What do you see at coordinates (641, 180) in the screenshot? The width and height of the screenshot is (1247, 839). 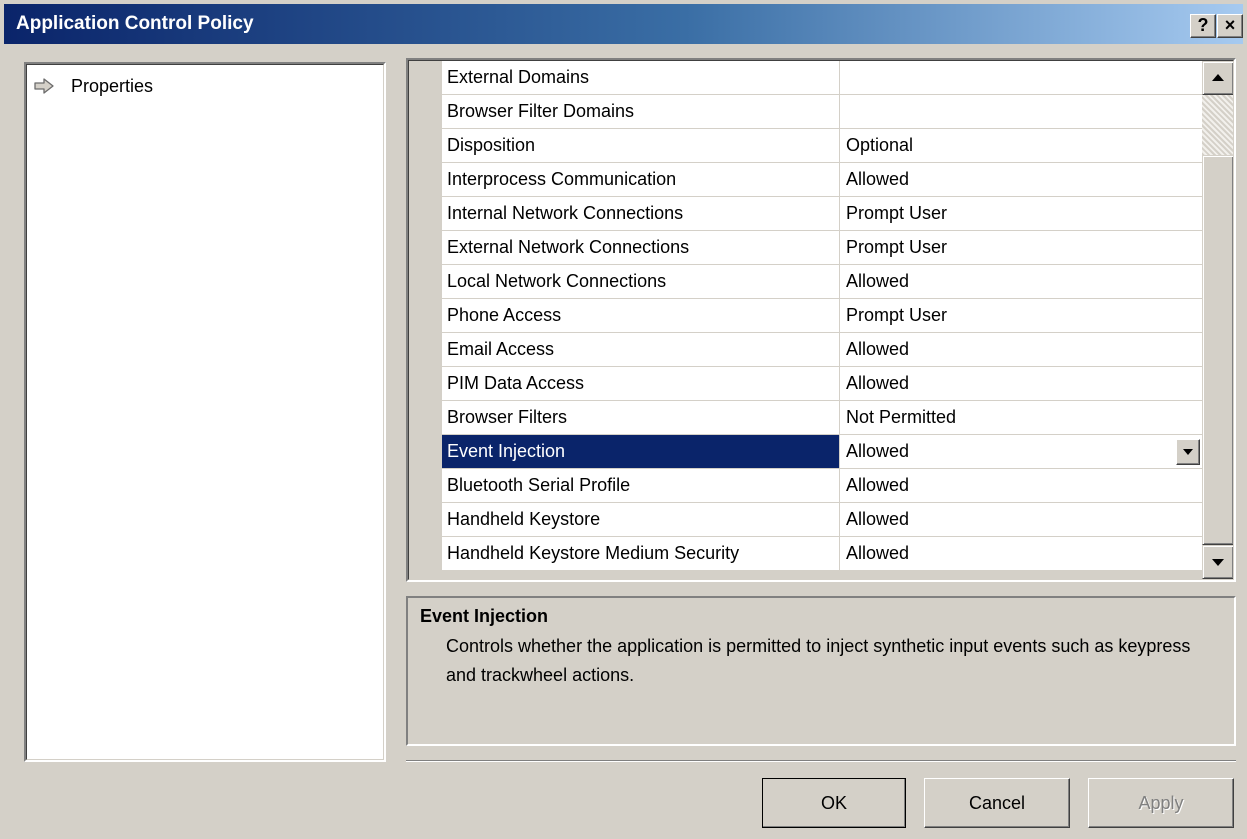 I see `property-name: Interprocess Communication` at bounding box center [641, 180].